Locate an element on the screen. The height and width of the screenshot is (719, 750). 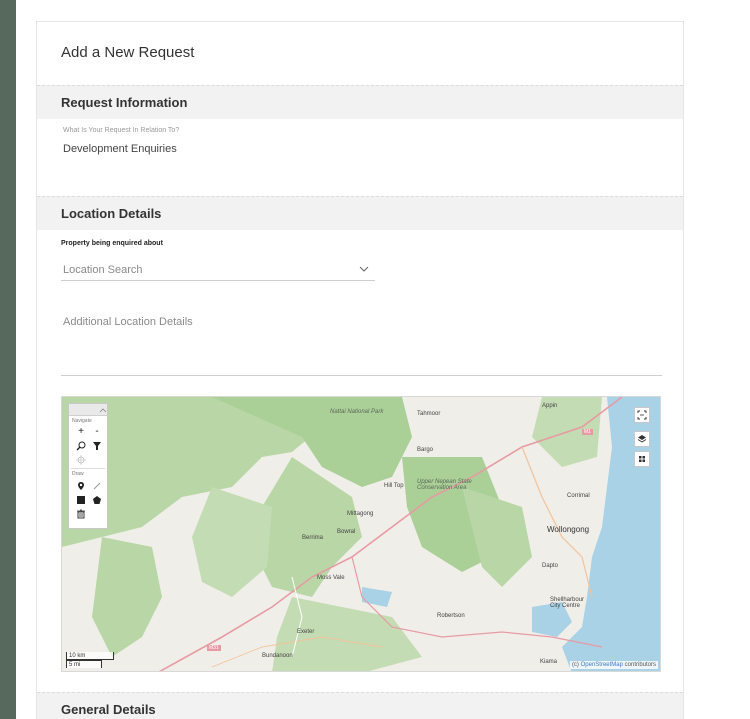
map-label-corrimal: Corrimal is located at coordinates (578, 496).